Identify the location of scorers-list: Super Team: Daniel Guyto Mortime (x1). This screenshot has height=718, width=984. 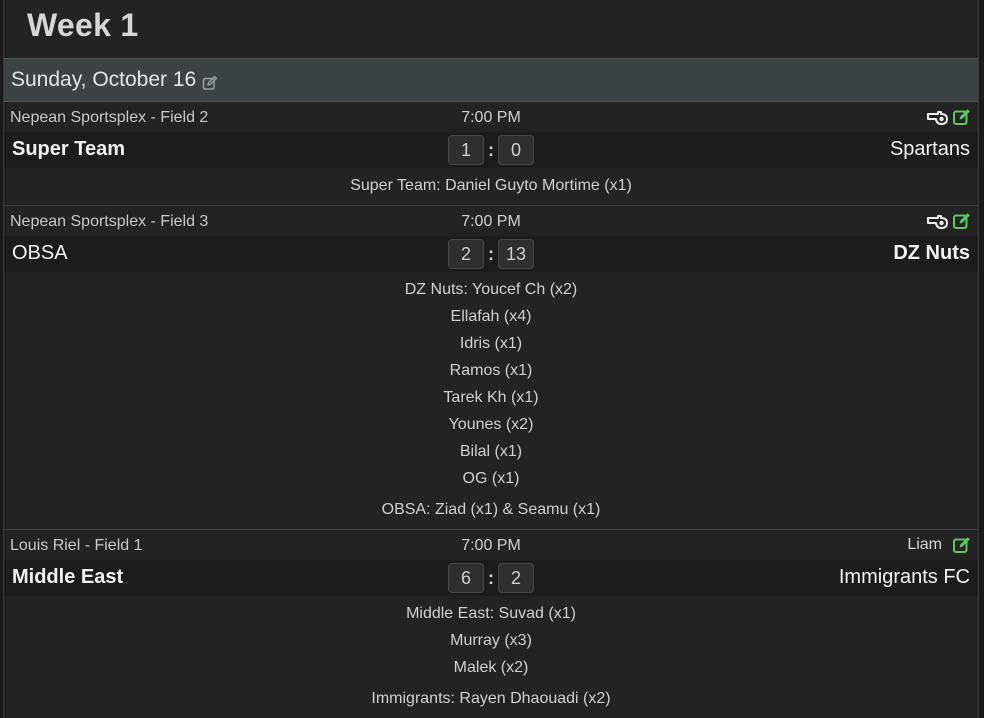
(491, 186).